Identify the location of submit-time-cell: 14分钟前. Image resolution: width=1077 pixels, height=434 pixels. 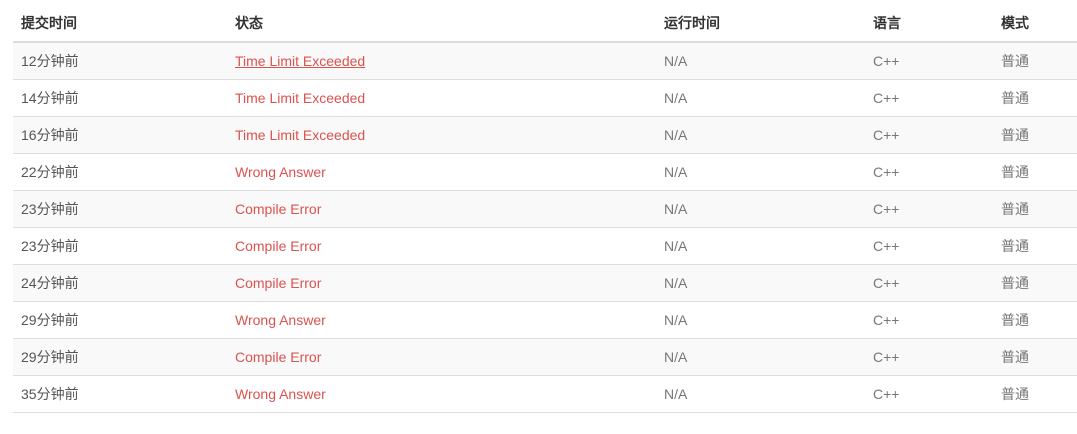
(120, 98).